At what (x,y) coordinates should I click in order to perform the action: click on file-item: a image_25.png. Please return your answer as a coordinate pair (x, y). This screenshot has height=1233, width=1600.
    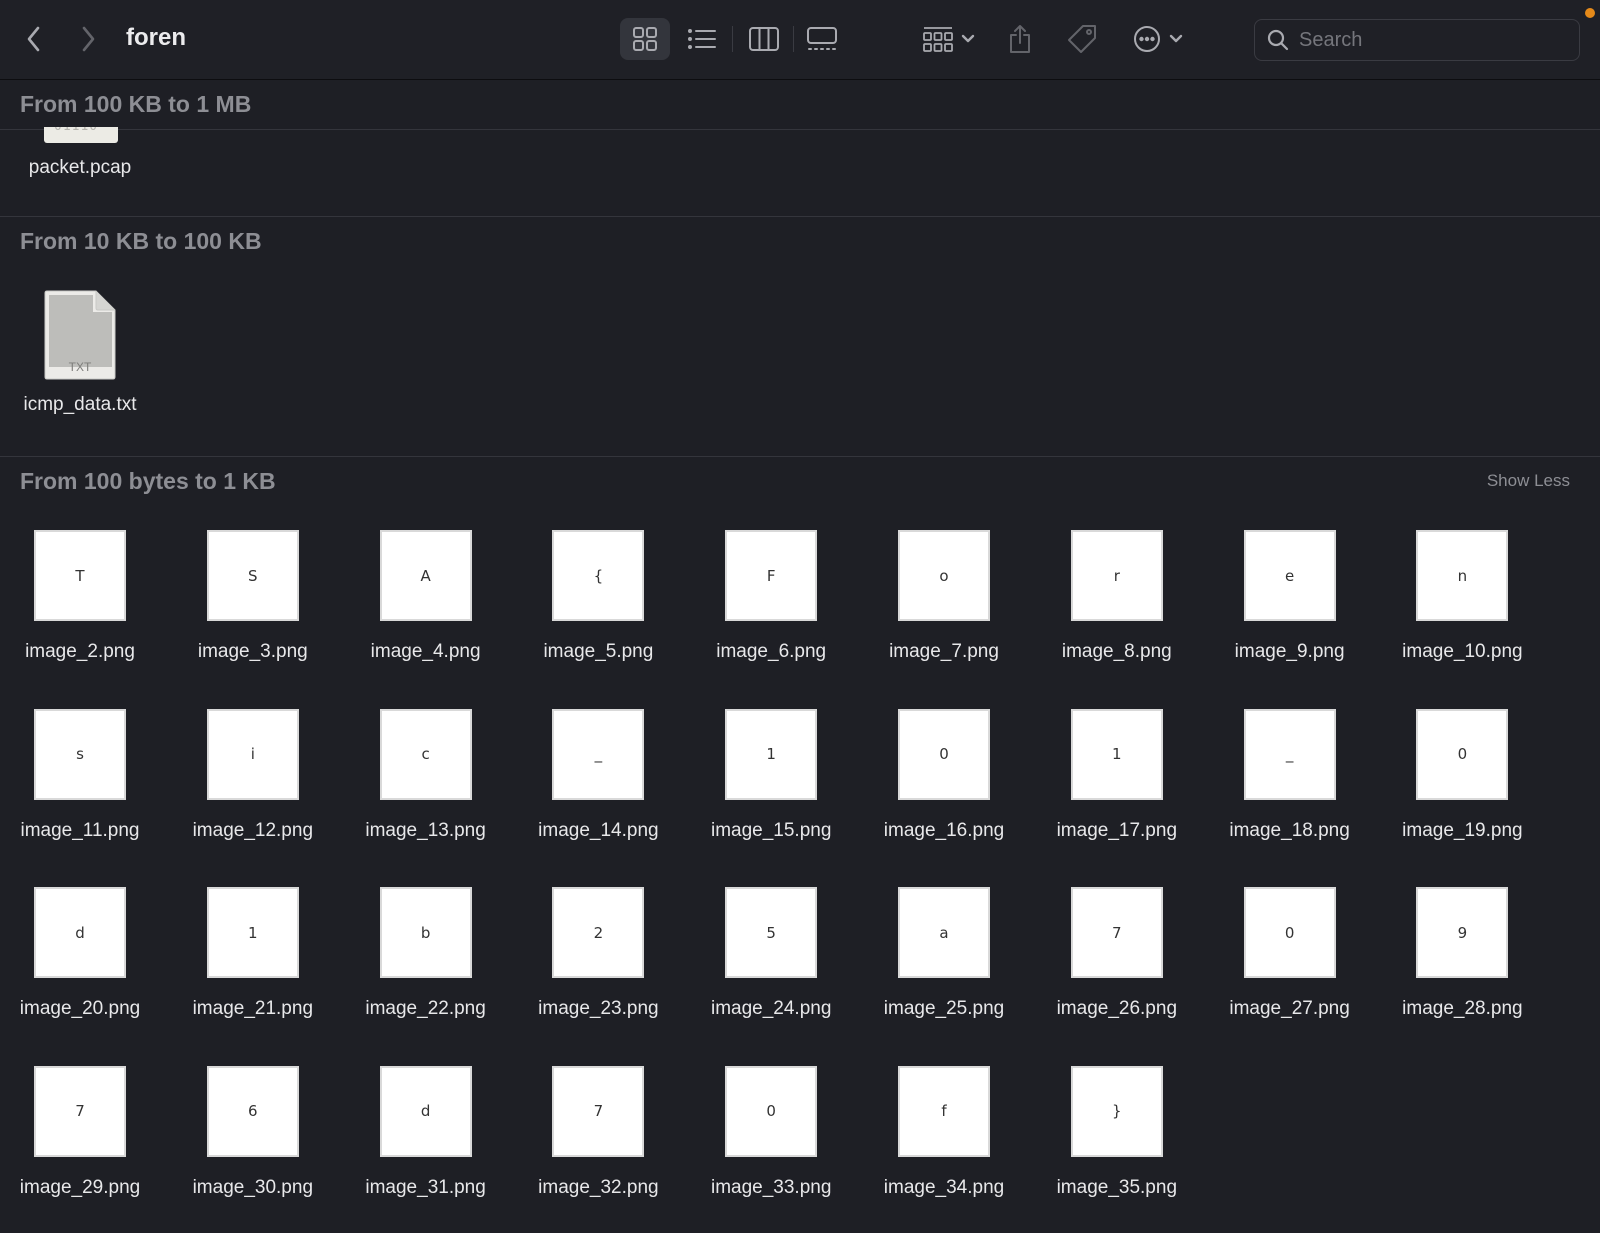
    Looking at the image, I should click on (944, 953).